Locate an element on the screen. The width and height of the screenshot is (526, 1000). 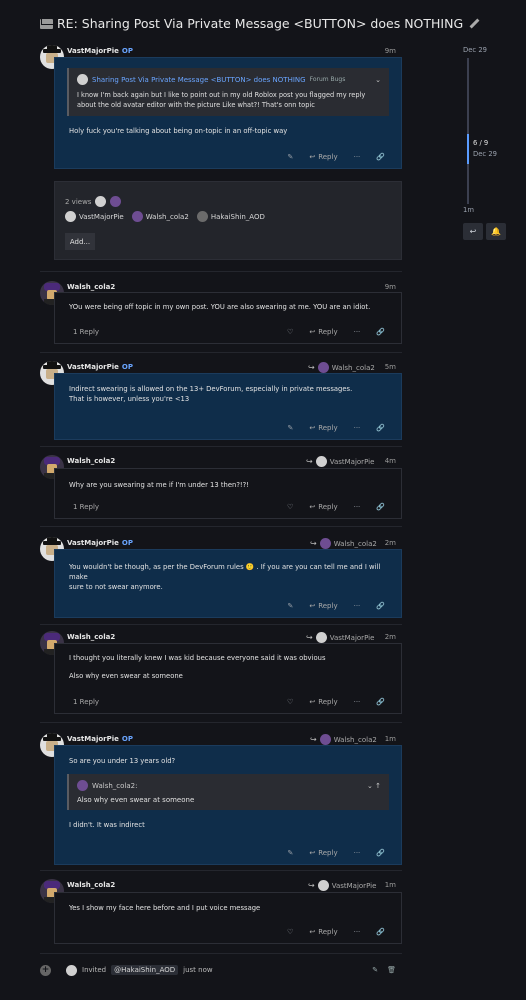
post-time: 5m is located at coordinates (390, 367).